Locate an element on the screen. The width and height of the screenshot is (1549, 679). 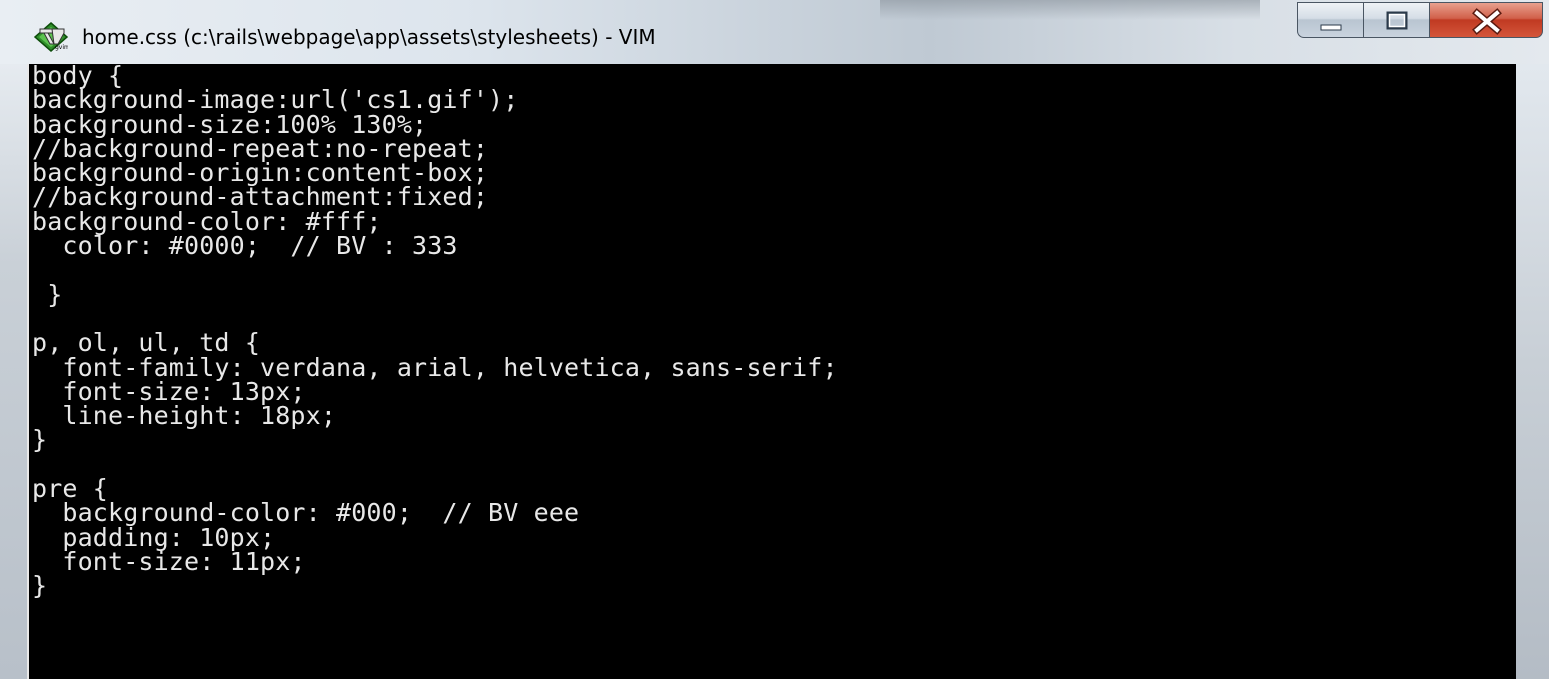
window-frame-right is located at coordinates (1532, 371).